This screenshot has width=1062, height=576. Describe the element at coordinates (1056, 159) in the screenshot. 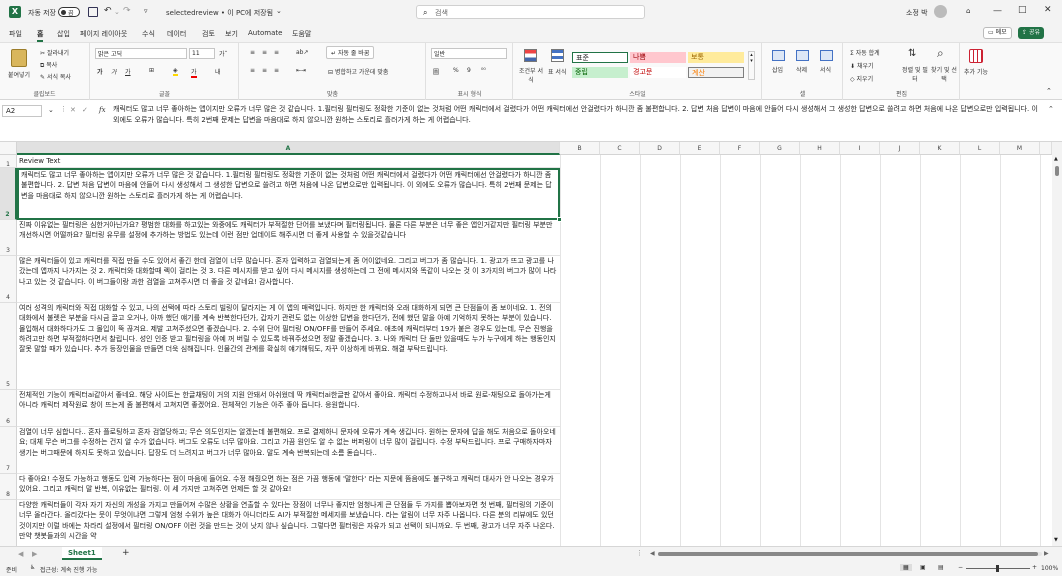

I see `scroll-up-icon: ▲` at that location.